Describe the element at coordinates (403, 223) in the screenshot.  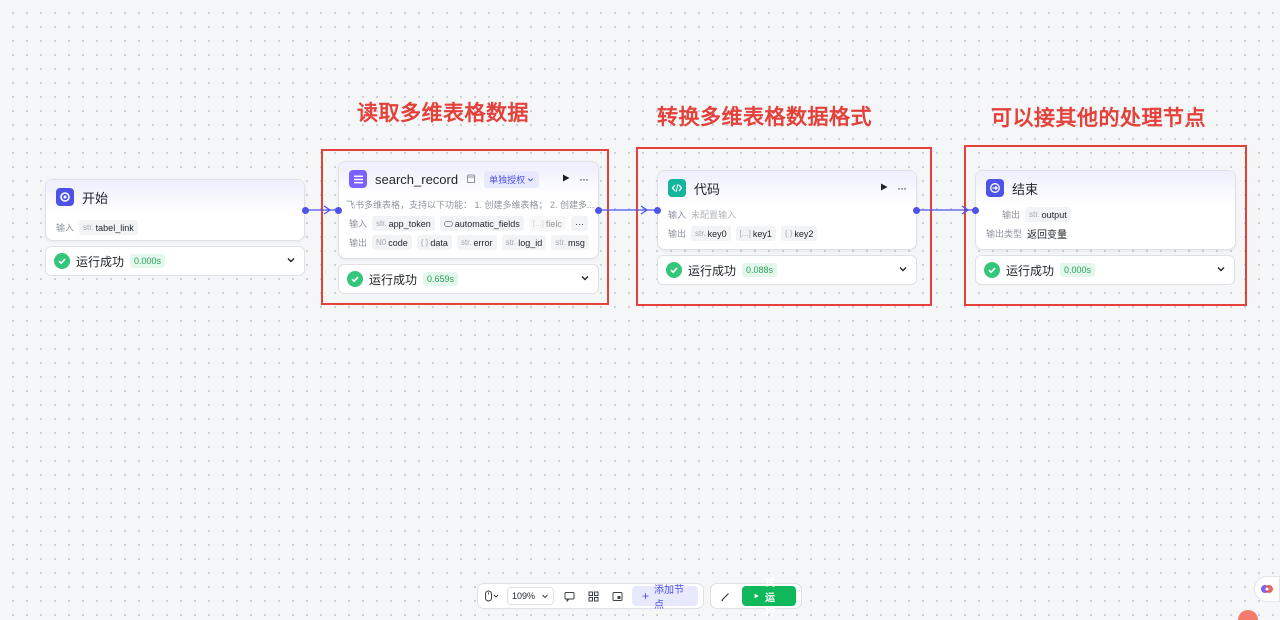
I see `input-param-app-token: str. app_token` at that location.